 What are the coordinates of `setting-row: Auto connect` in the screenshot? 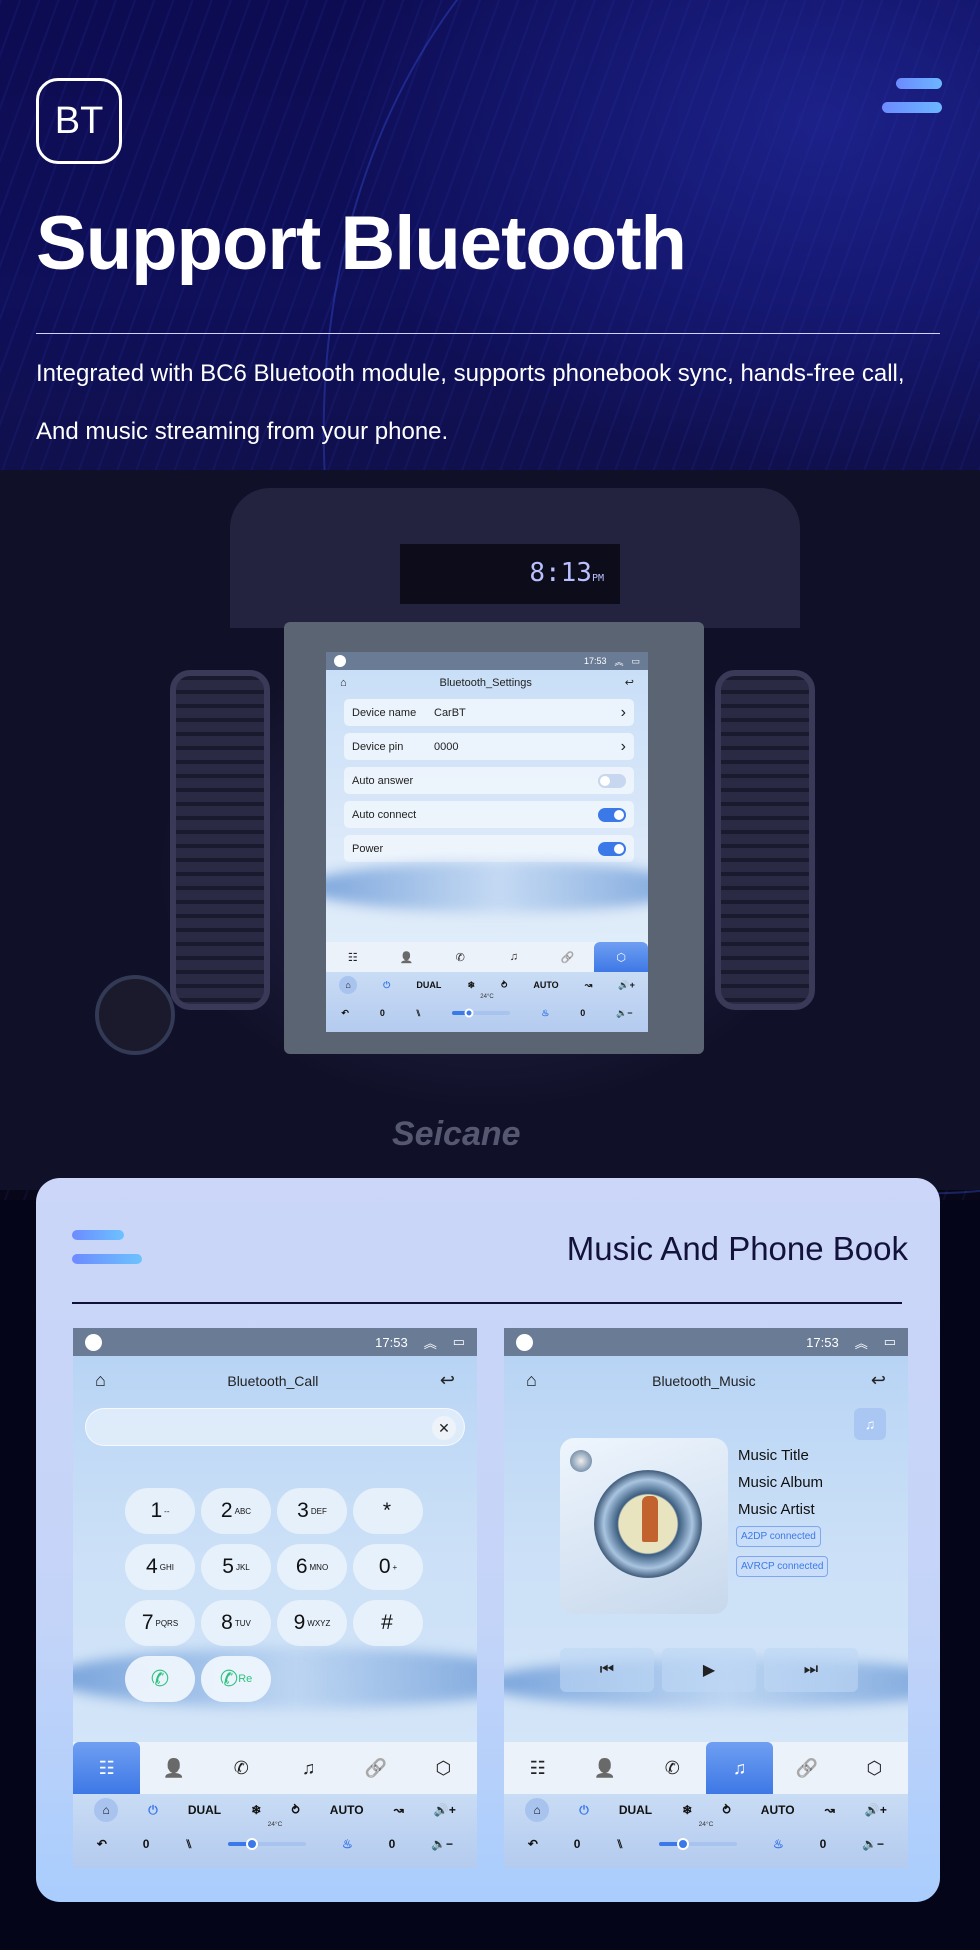 It's located at (489, 814).